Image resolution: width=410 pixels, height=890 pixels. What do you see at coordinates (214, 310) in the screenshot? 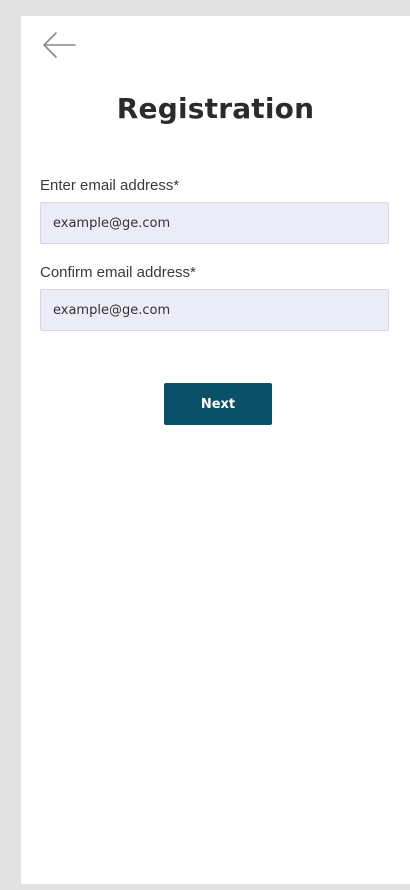
I see `confirm-email-input` at bounding box center [214, 310].